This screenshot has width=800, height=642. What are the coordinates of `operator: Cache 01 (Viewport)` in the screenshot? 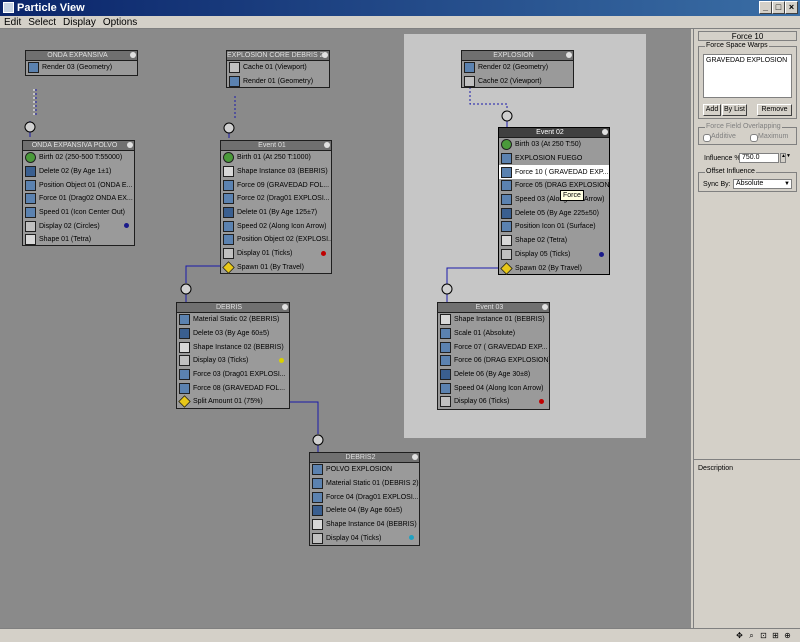 It's located at (278, 68).